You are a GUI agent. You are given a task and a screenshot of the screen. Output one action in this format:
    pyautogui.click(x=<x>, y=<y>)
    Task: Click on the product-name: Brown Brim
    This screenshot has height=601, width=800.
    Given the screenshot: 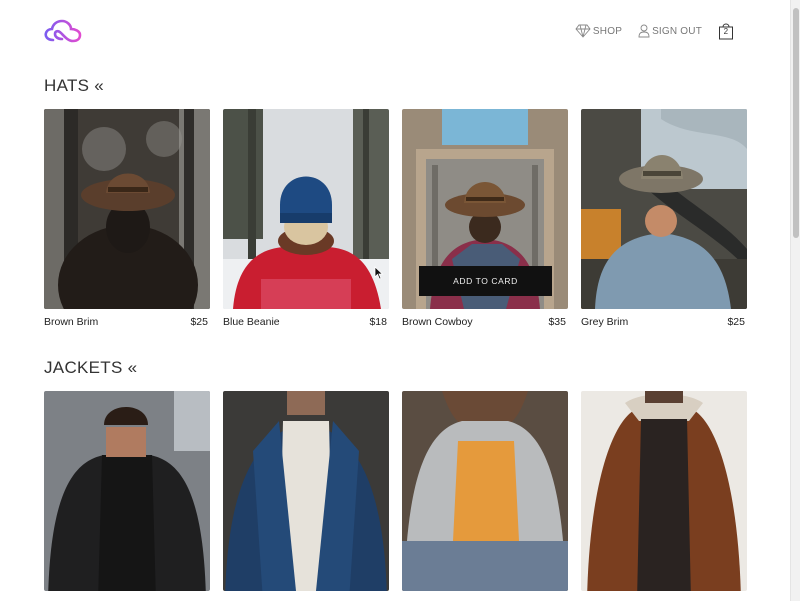 What is the action you would take?
    pyautogui.click(x=71, y=322)
    